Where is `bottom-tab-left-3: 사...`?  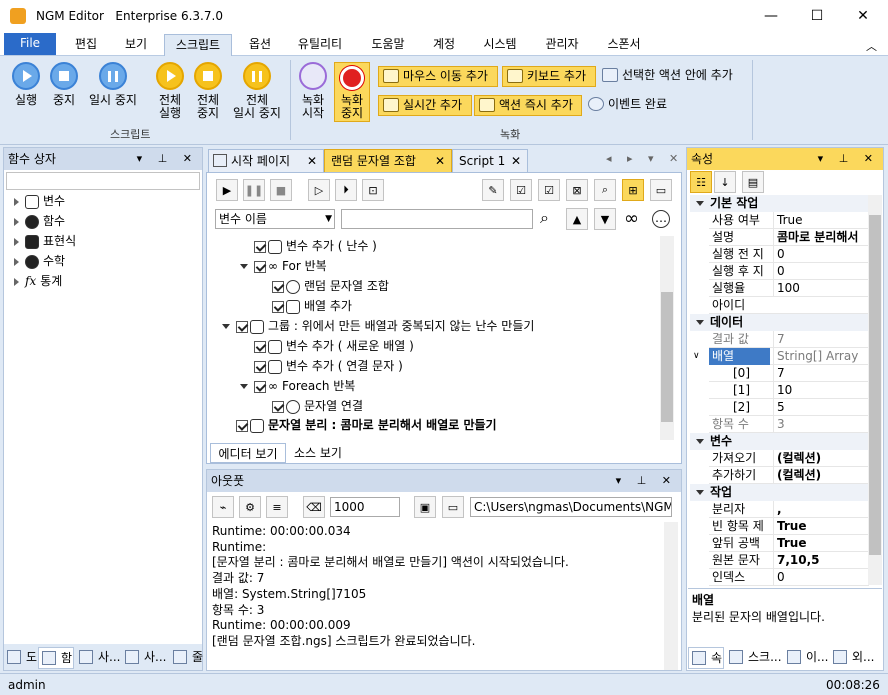 bottom-tab-left-3: 사... is located at coordinates (145, 658).